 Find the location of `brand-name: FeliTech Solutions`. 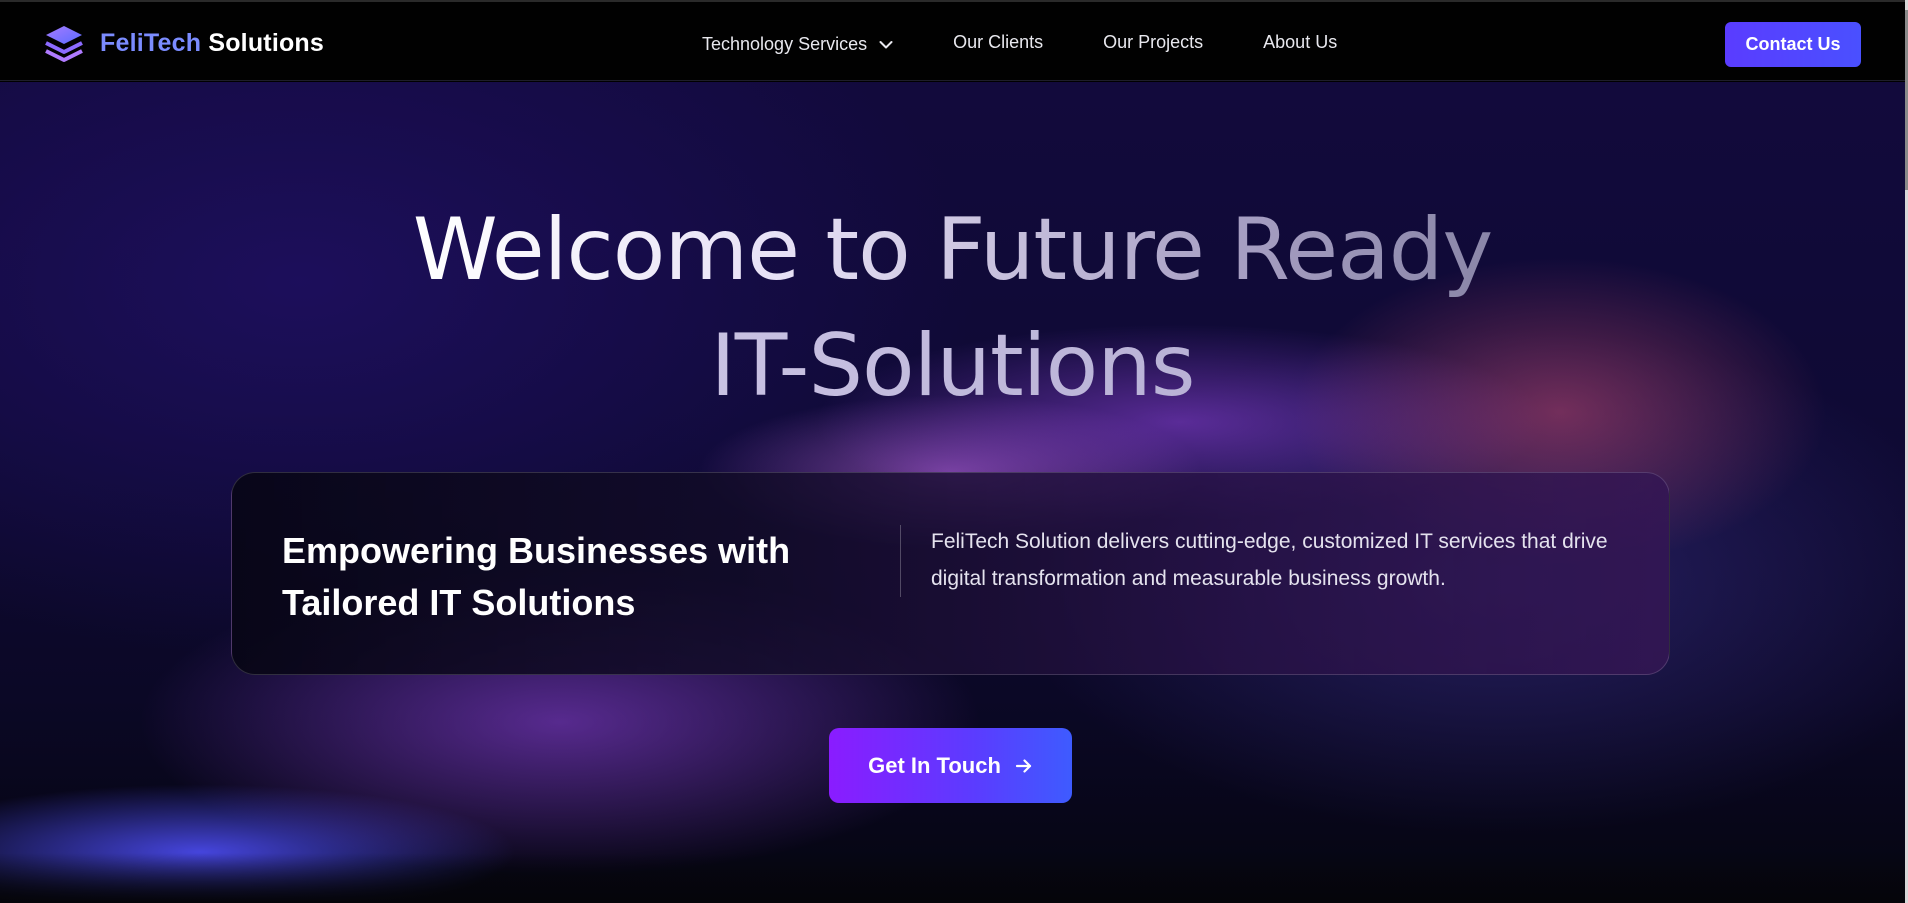

brand-name: FeliTech Solutions is located at coordinates (212, 43).